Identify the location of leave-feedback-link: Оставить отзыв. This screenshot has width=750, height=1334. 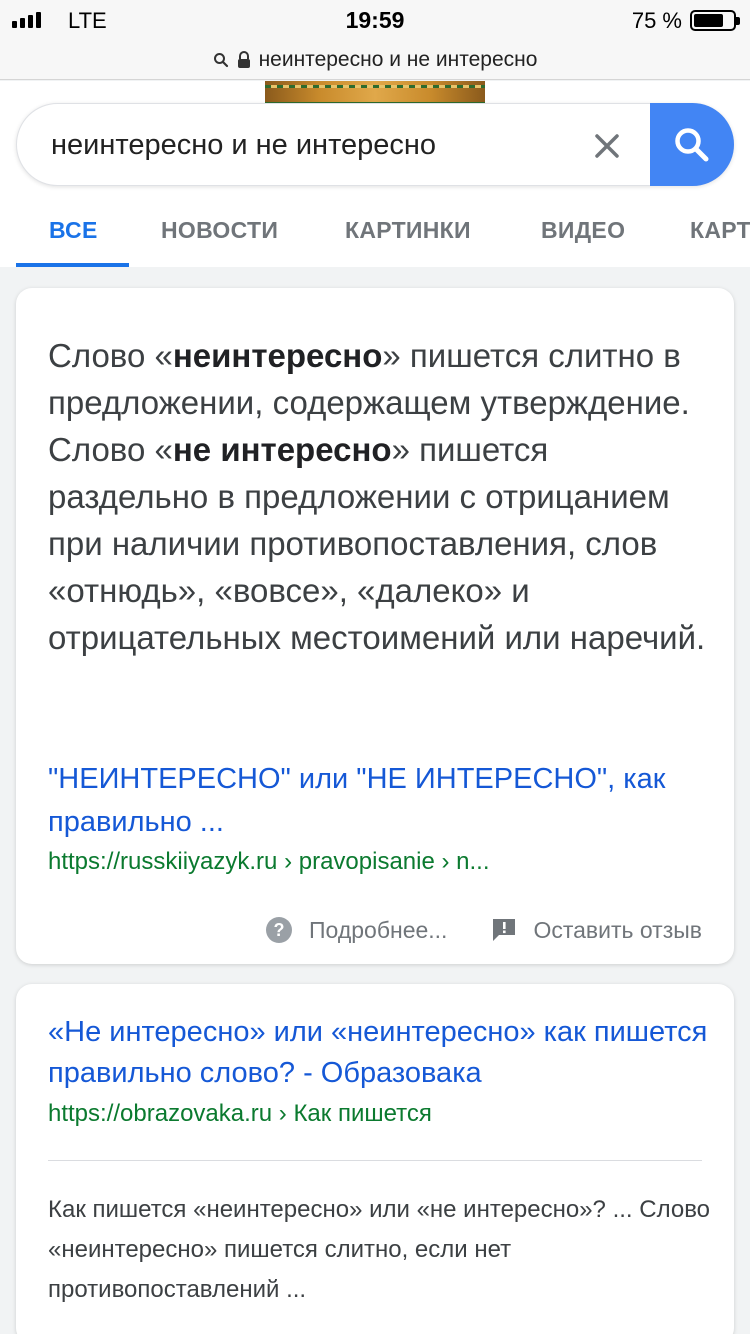
(617, 930).